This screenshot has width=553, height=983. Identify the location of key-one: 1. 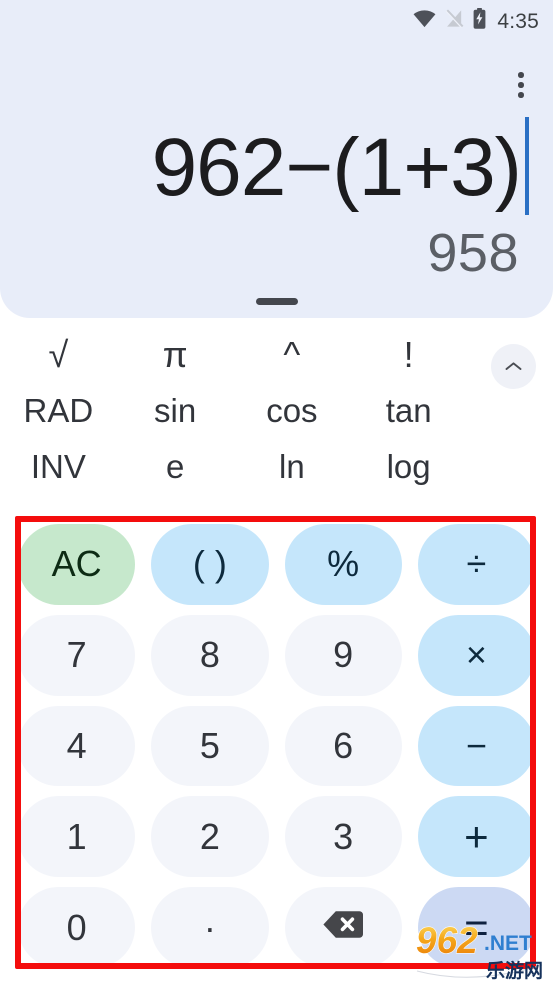
(77, 837).